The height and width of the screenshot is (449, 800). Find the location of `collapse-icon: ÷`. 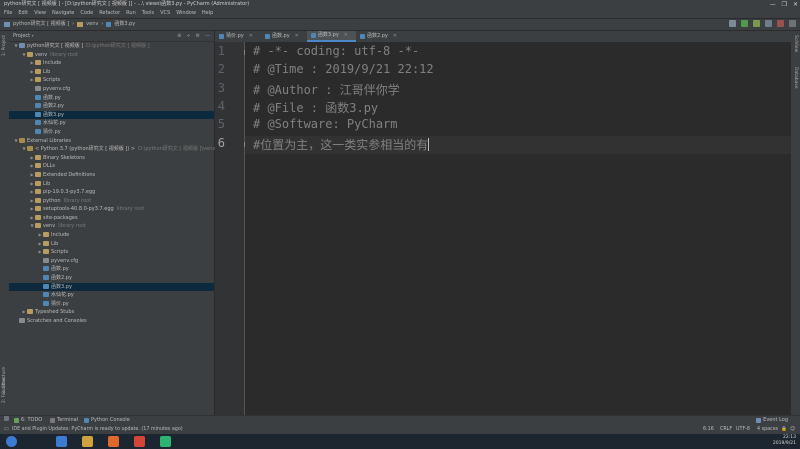

collapse-icon: ÷ is located at coordinates (188, 36).